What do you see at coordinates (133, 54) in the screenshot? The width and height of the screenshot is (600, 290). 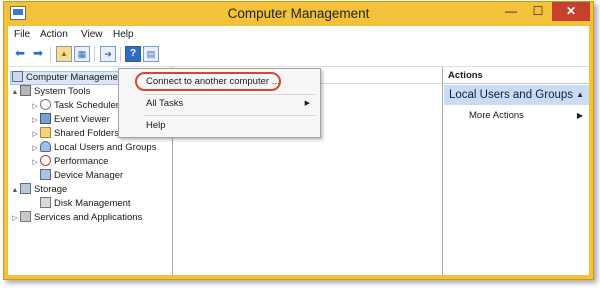 I see `help-icon: ?` at bounding box center [133, 54].